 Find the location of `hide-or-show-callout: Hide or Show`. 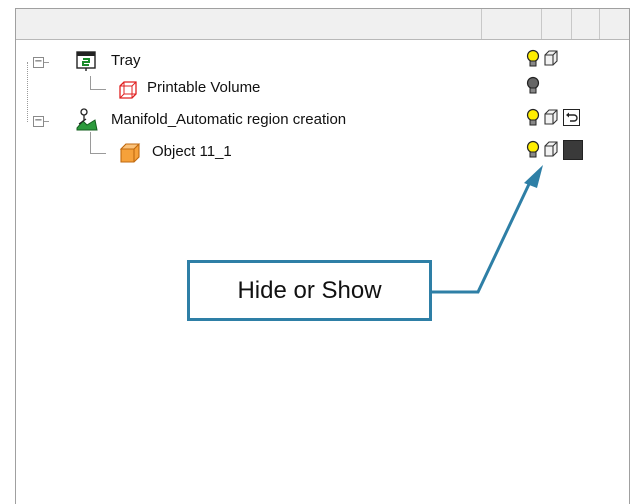

hide-or-show-callout: Hide or Show is located at coordinates (309, 290).